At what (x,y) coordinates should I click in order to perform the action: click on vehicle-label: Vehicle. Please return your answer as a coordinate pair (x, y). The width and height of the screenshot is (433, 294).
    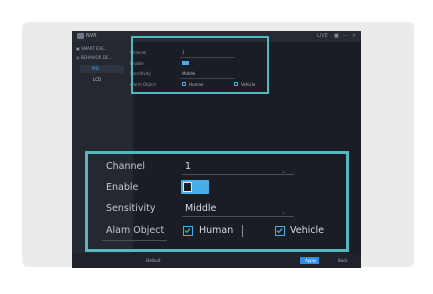
    Looking at the image, I should click on (307, 230).